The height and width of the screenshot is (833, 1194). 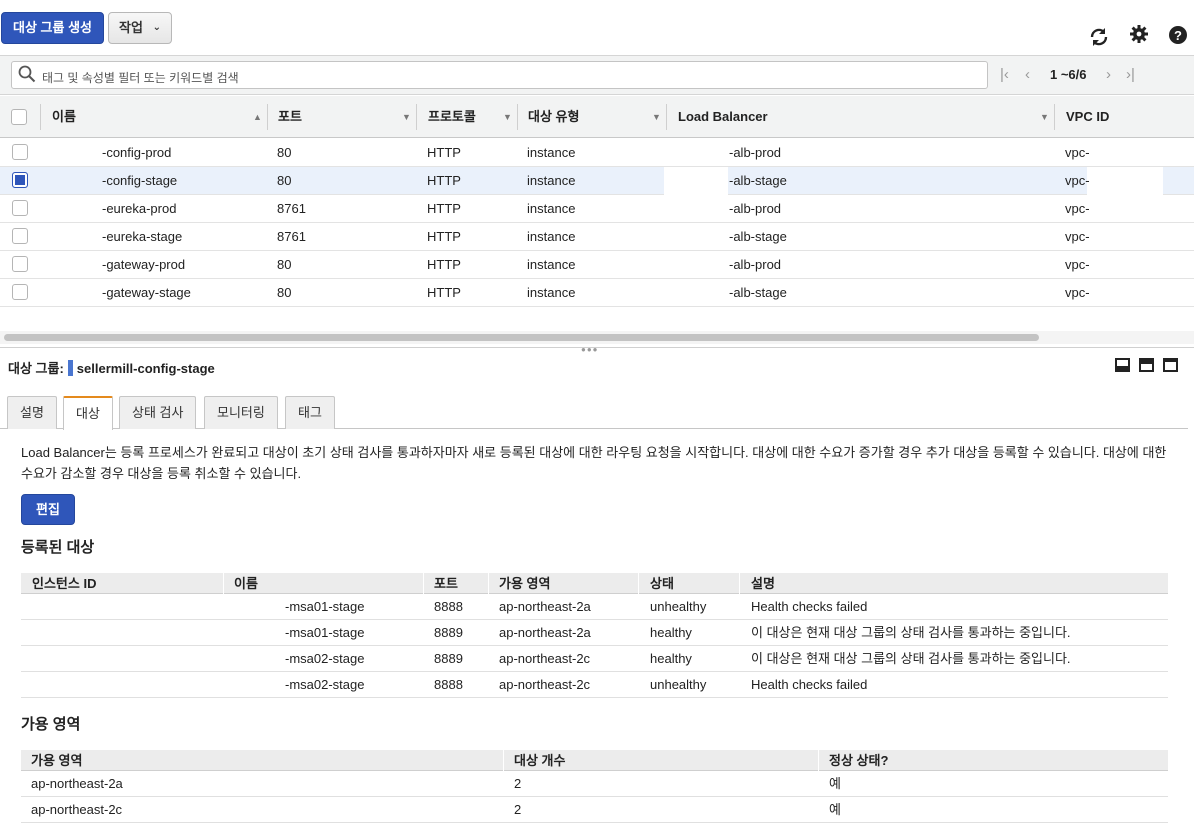 What do you see at coordinates (156, 27) in the screenshot?
I see `chevron-down-icon: ⌄` at bounding box center [156, 27].